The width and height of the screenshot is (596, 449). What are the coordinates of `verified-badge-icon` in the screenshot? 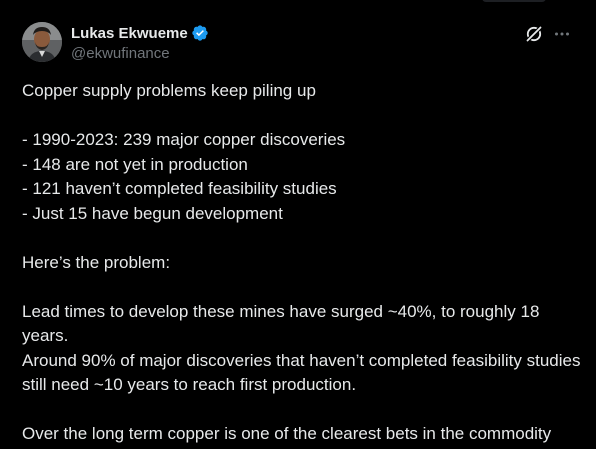 It's located at (200, 33).